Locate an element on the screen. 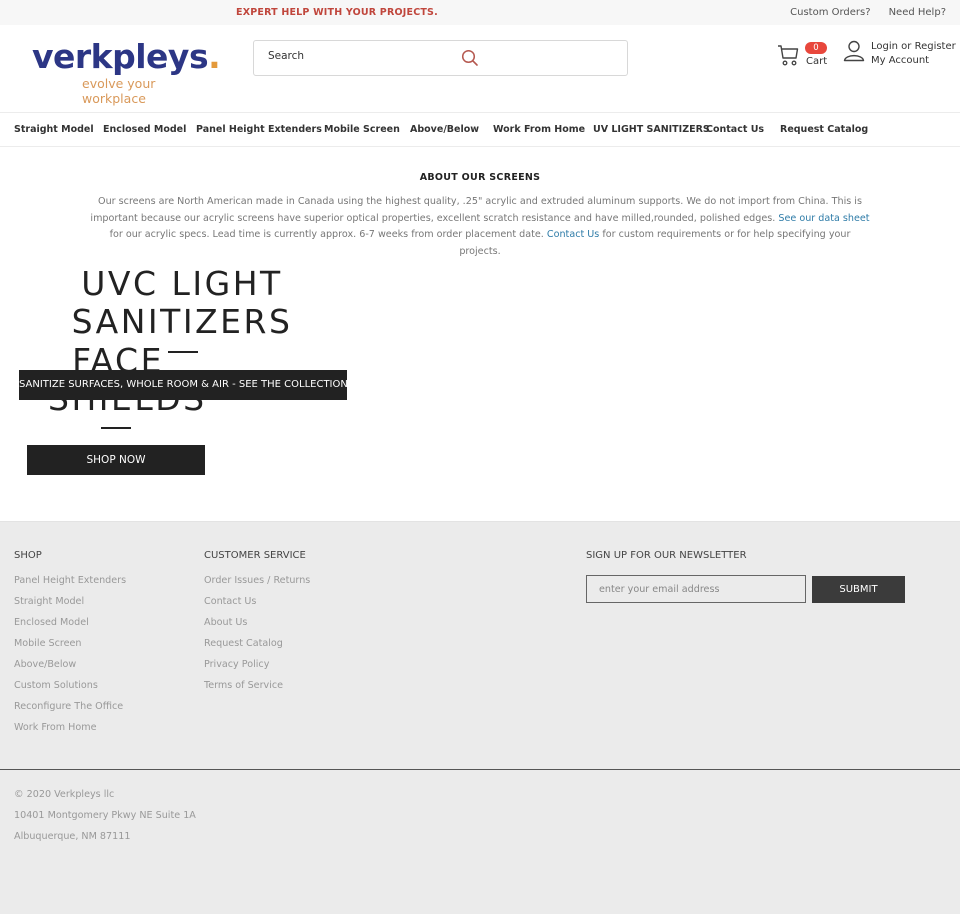 The height and width of the screenshot is (914, 960). address-line-2: Albuquerque, NM 87111 is located at coordinates (72, 836).